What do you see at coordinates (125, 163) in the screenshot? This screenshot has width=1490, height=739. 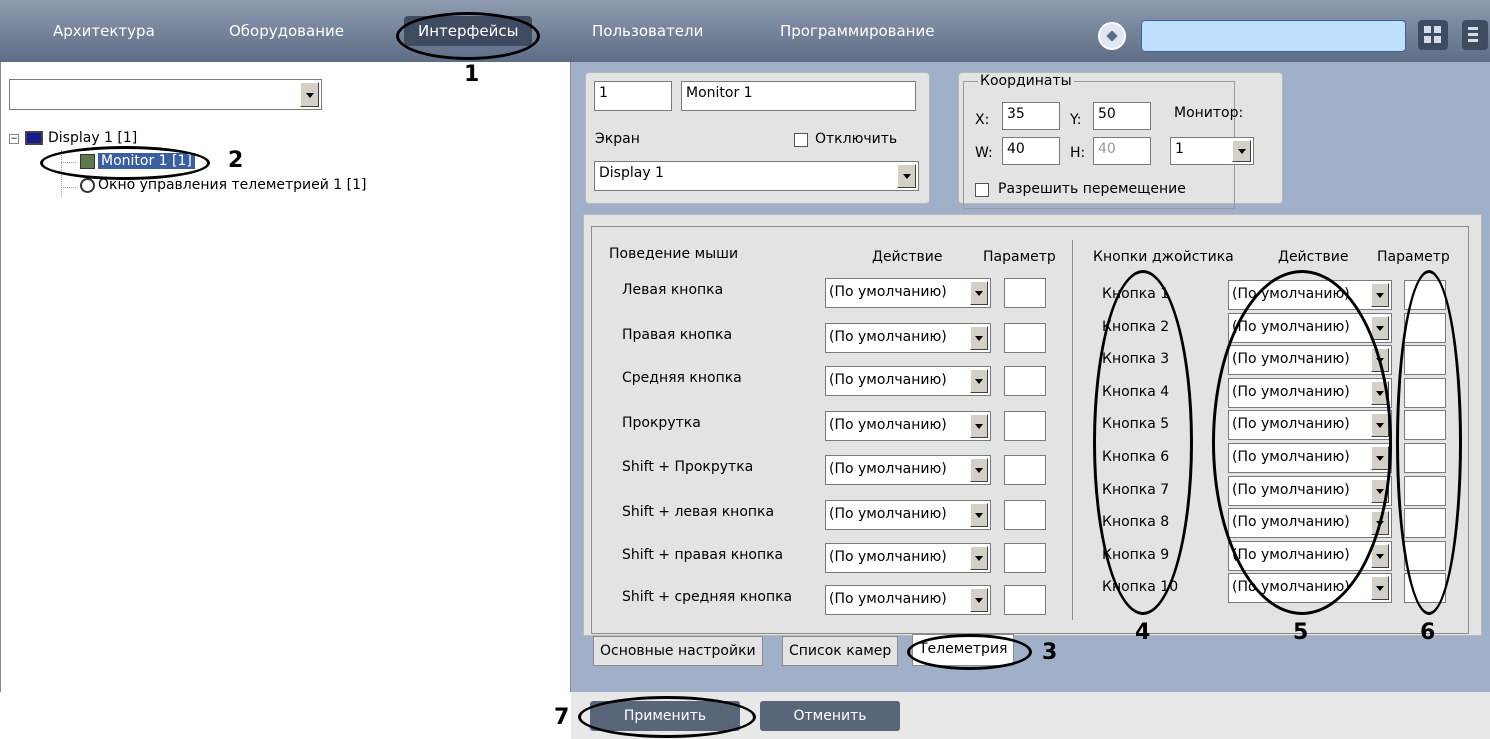 I see `annotation-oval-monitor` at bounding box center [125, 163].